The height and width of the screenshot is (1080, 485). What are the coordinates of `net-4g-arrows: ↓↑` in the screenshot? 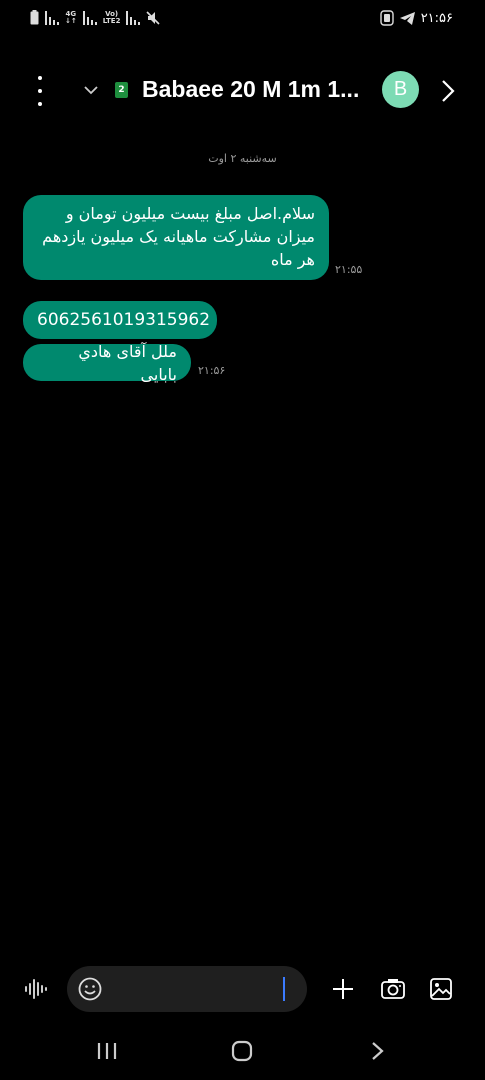 It's located at (71, 20).